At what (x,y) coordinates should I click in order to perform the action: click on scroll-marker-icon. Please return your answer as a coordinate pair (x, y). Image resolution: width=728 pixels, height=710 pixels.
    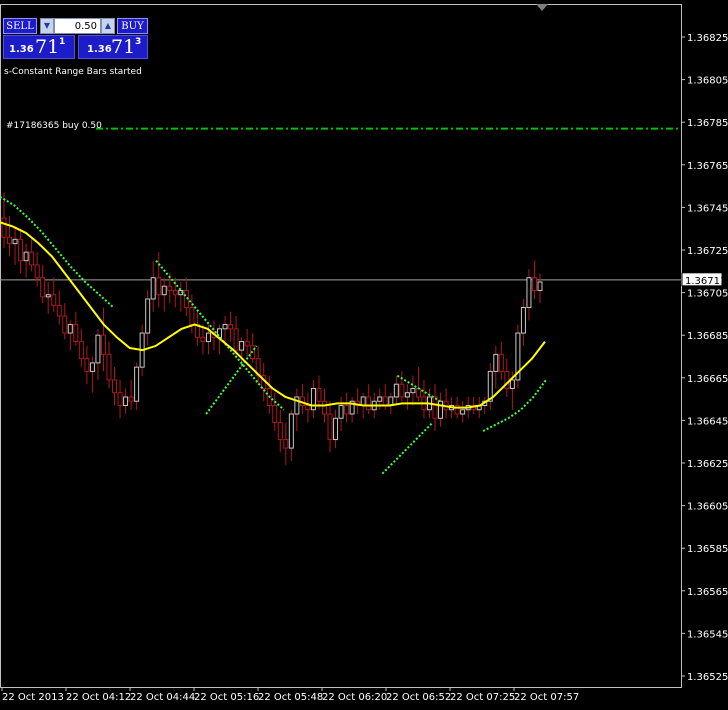
    Looking at the image, I should click on (542, 7).